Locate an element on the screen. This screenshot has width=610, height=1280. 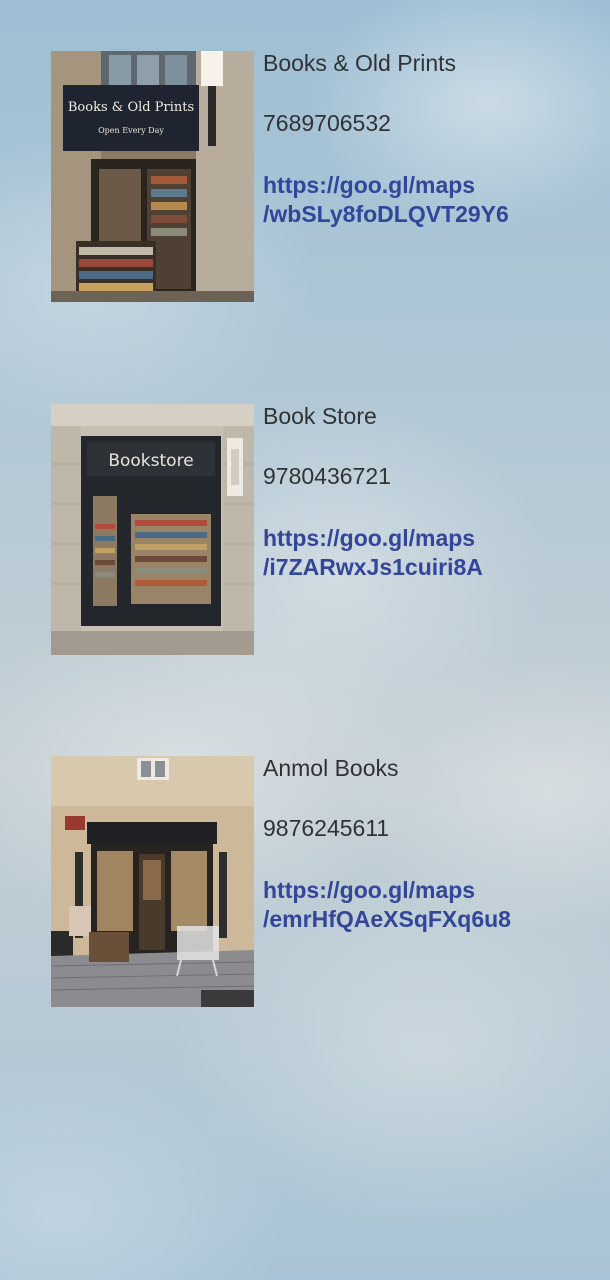
shop-phone: 9876245611 is located at coordinates (326, 828).